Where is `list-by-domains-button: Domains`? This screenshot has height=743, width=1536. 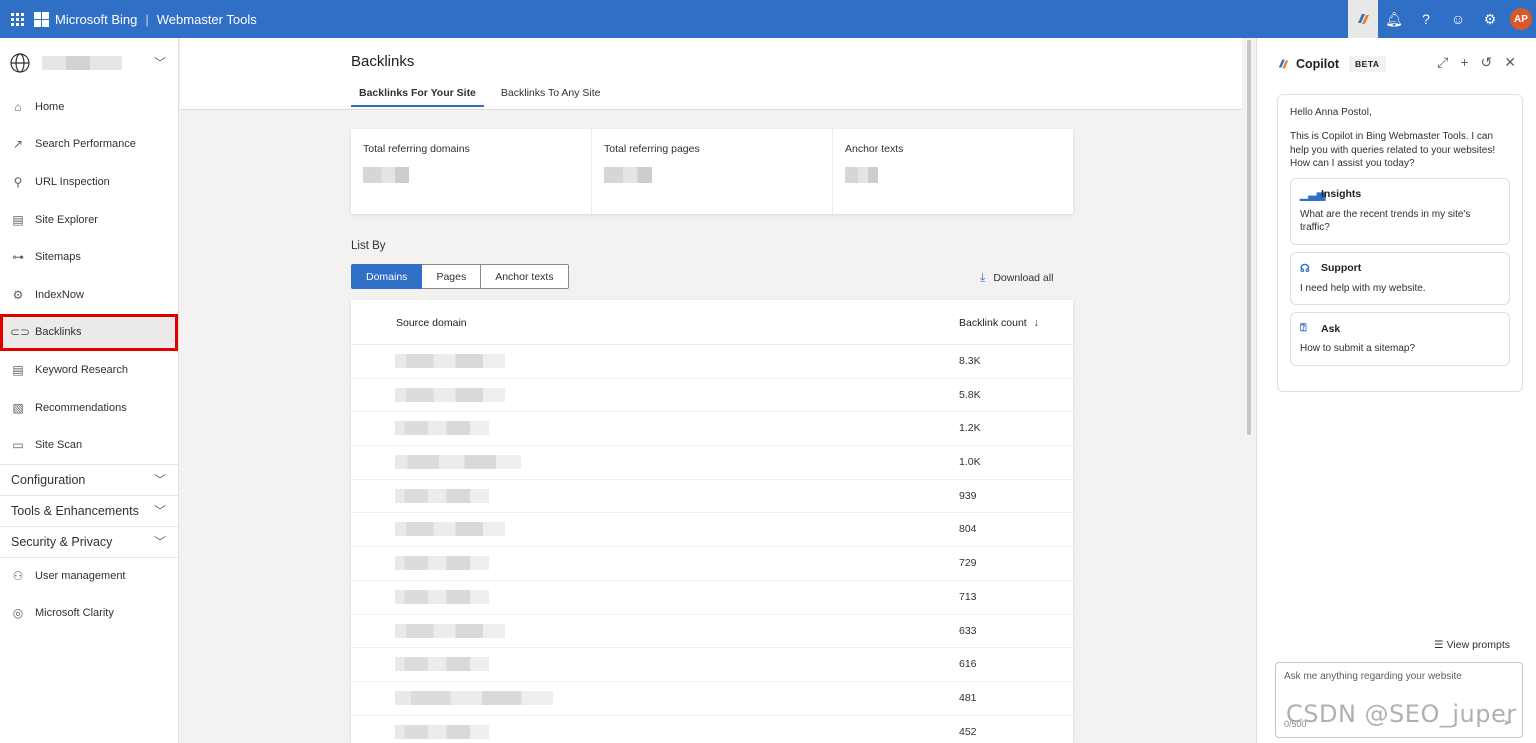 list-by-domains-button: Domains is located at coordinates (387, 276).